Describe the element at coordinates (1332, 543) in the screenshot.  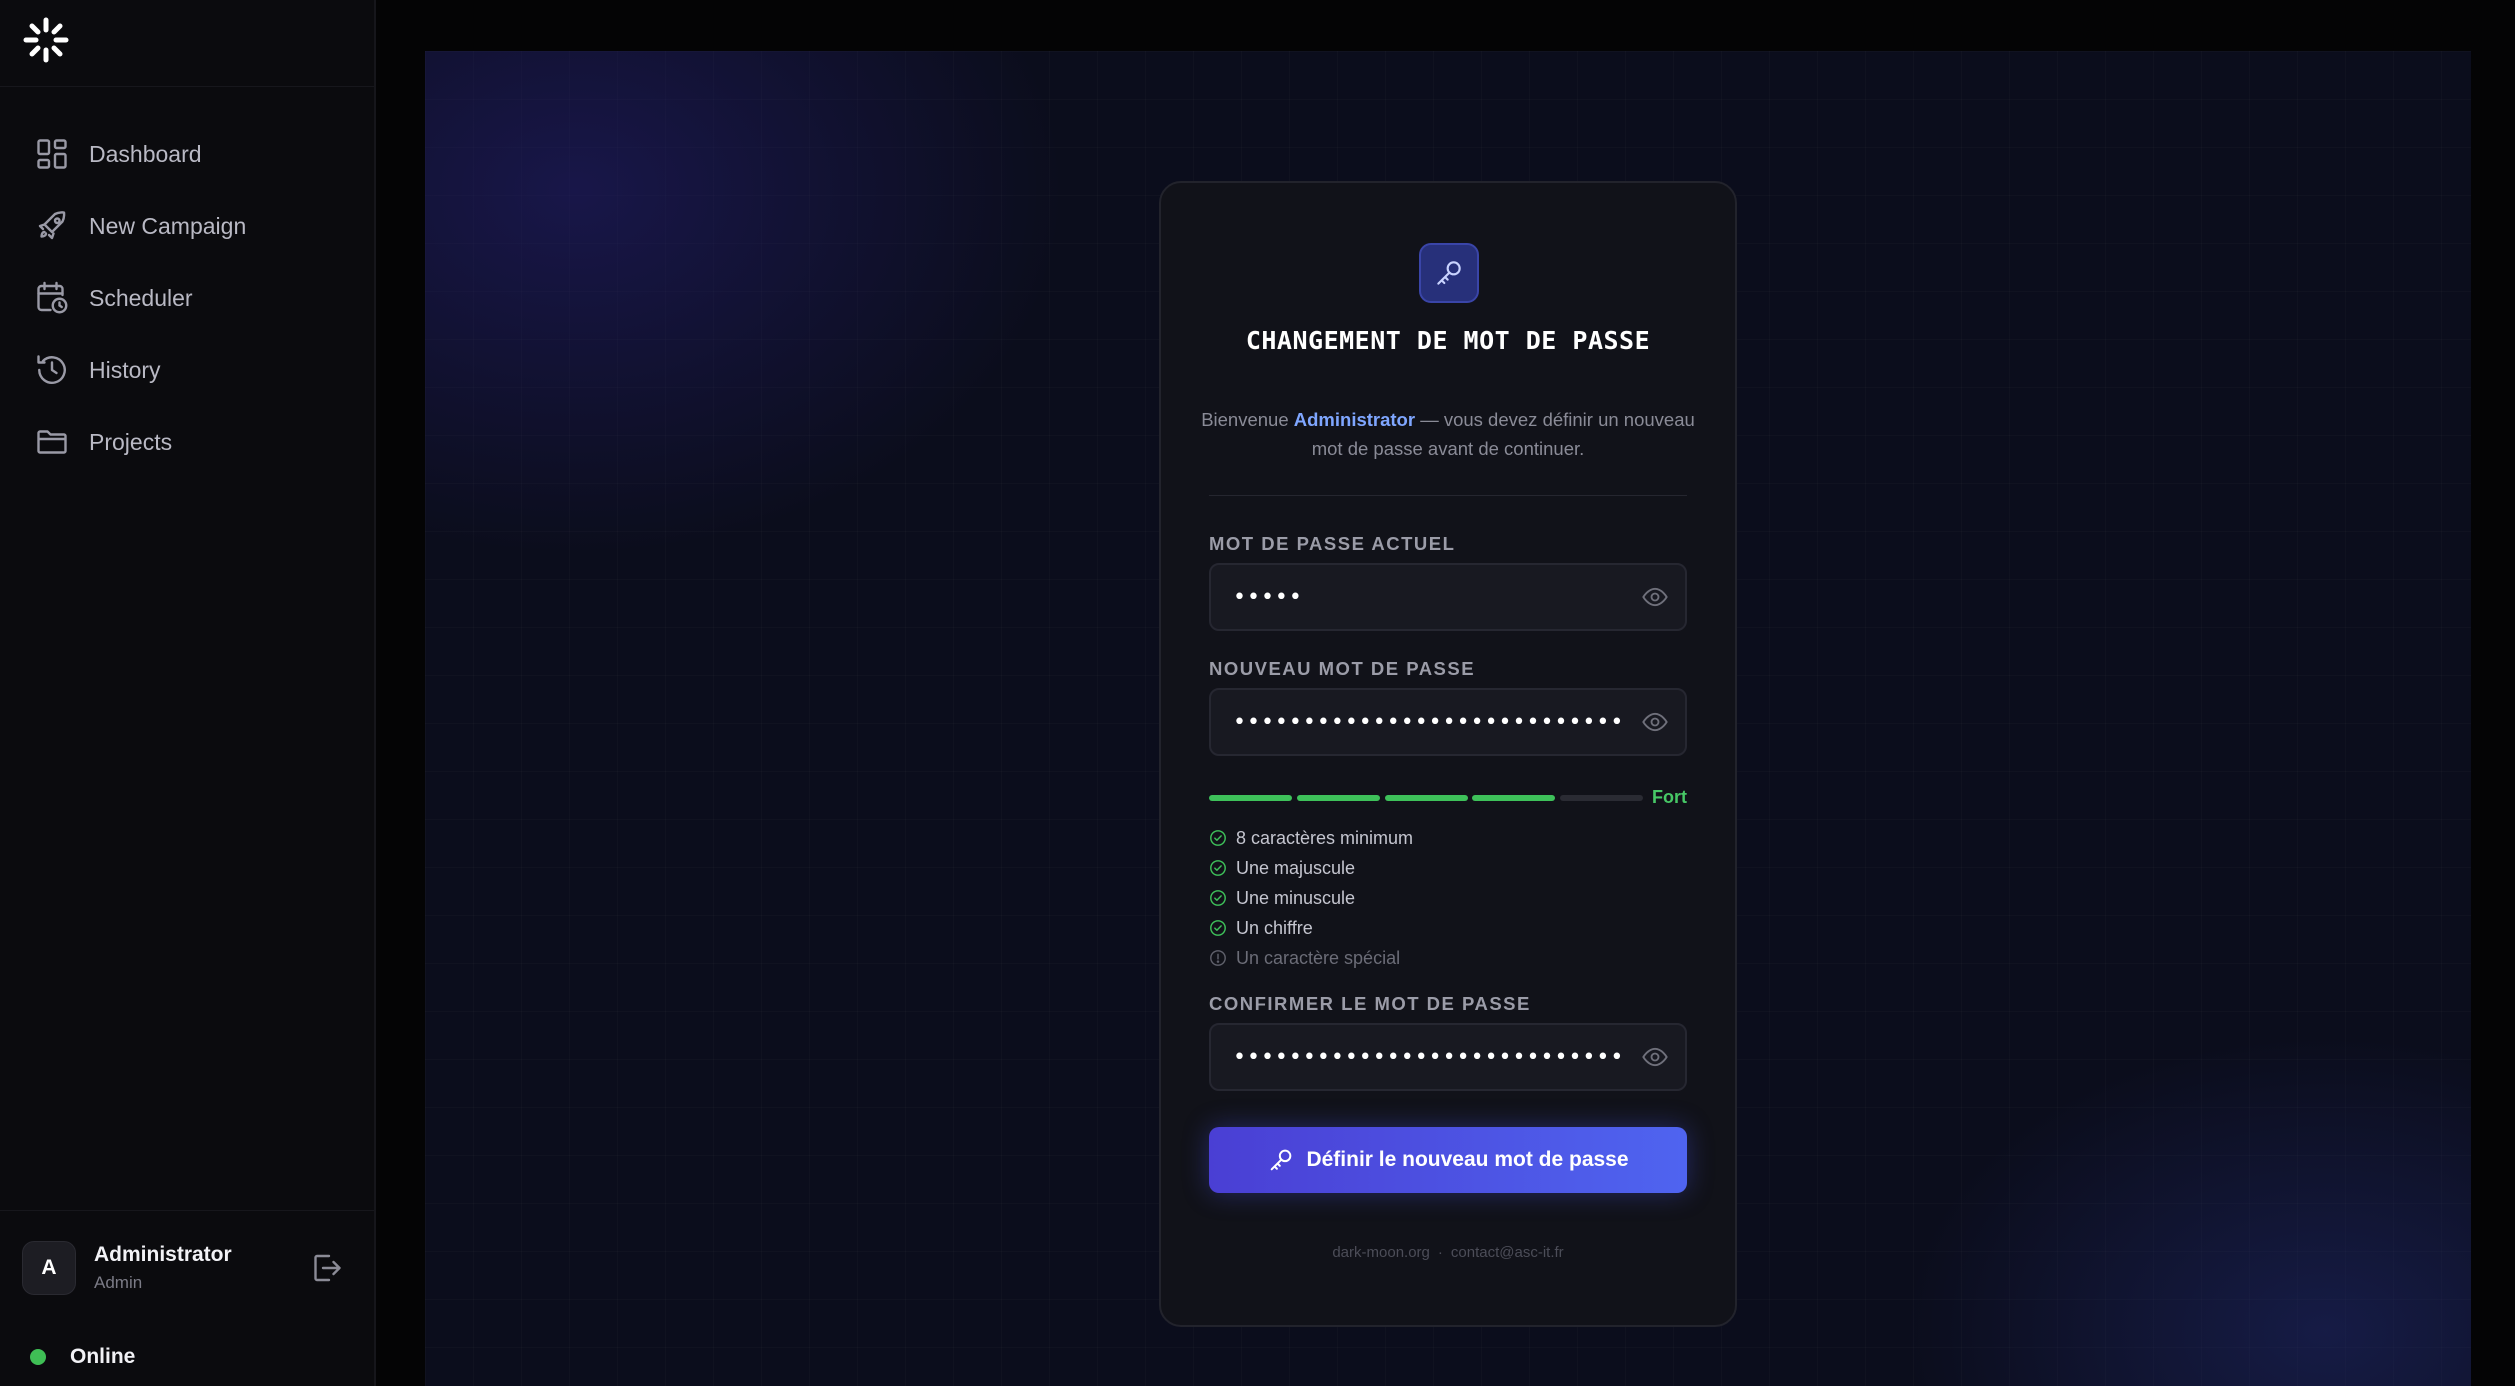
I see `current-password-label: MOT DE PASSE ACTUEL` at that location.